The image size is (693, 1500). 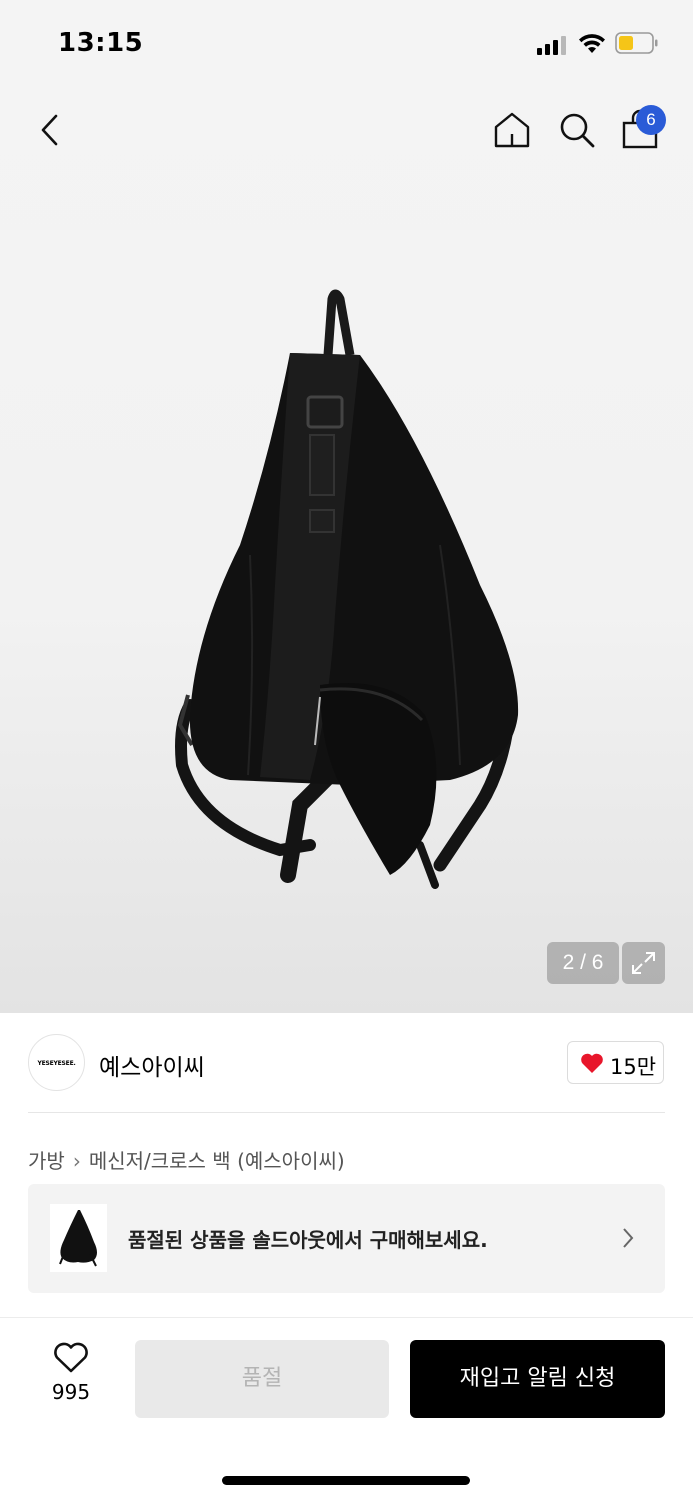 I want to click on brand-name: 예스아이씨, so click(x=152, y=1065).